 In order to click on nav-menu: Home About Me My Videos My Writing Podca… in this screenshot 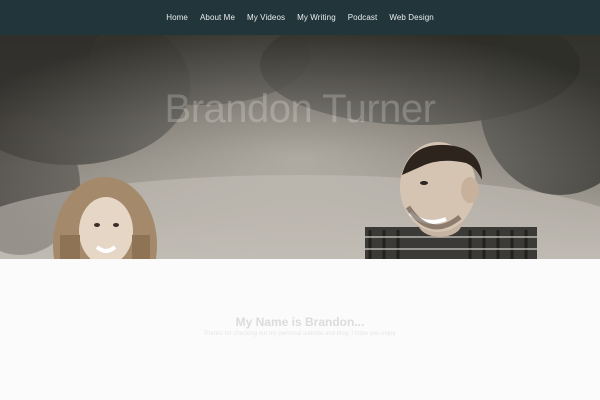, I will do `click(300, 17)`.